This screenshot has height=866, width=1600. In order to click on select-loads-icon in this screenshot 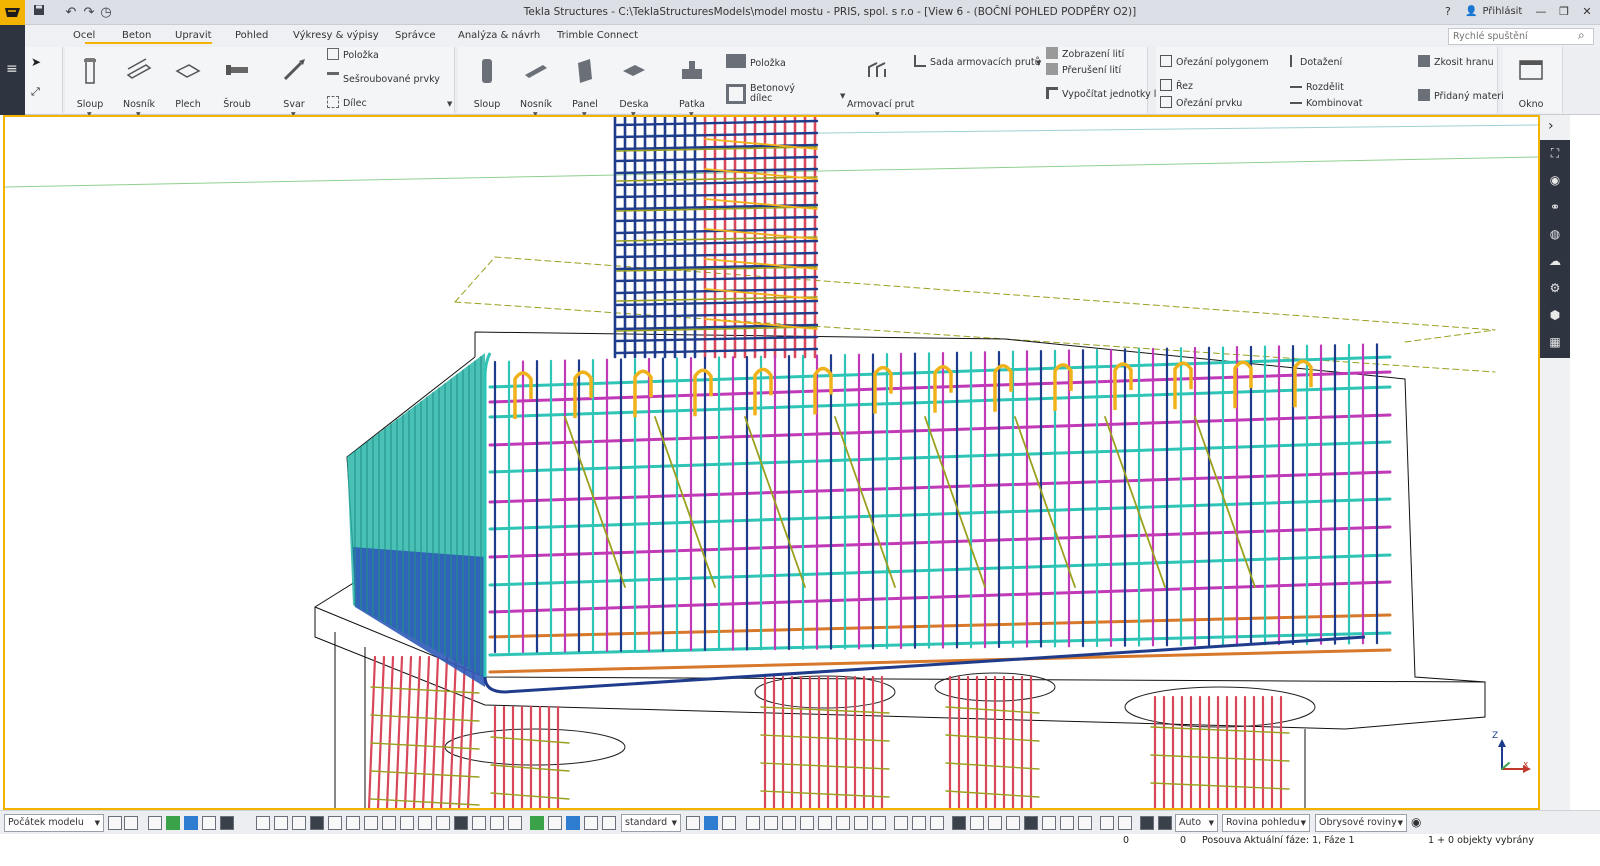, I will do `click(461, 823)`.